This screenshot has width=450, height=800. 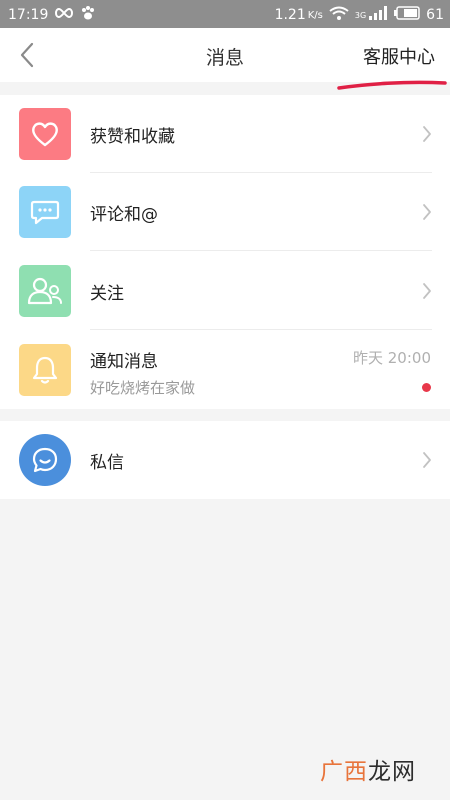 What do you see at coordinates (225, 134) in the screenshot?
I see `list-item-likes: 获赞和收藏` at bounding box center [225, 134].